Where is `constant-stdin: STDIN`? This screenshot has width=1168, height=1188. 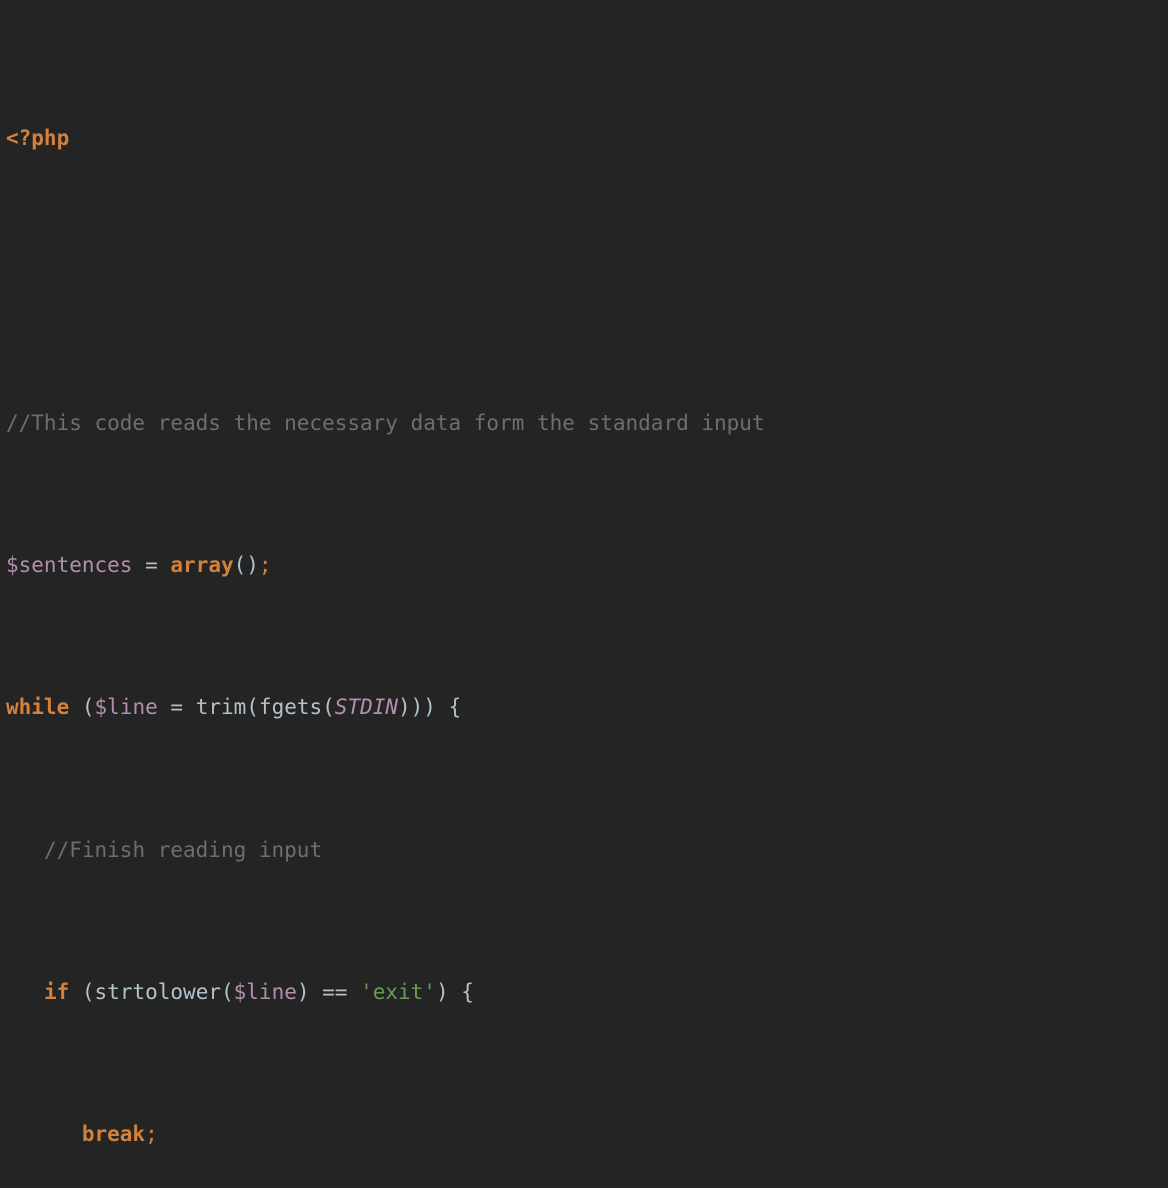 constant-stdin: STDIN is located at coordinates (366, 707).